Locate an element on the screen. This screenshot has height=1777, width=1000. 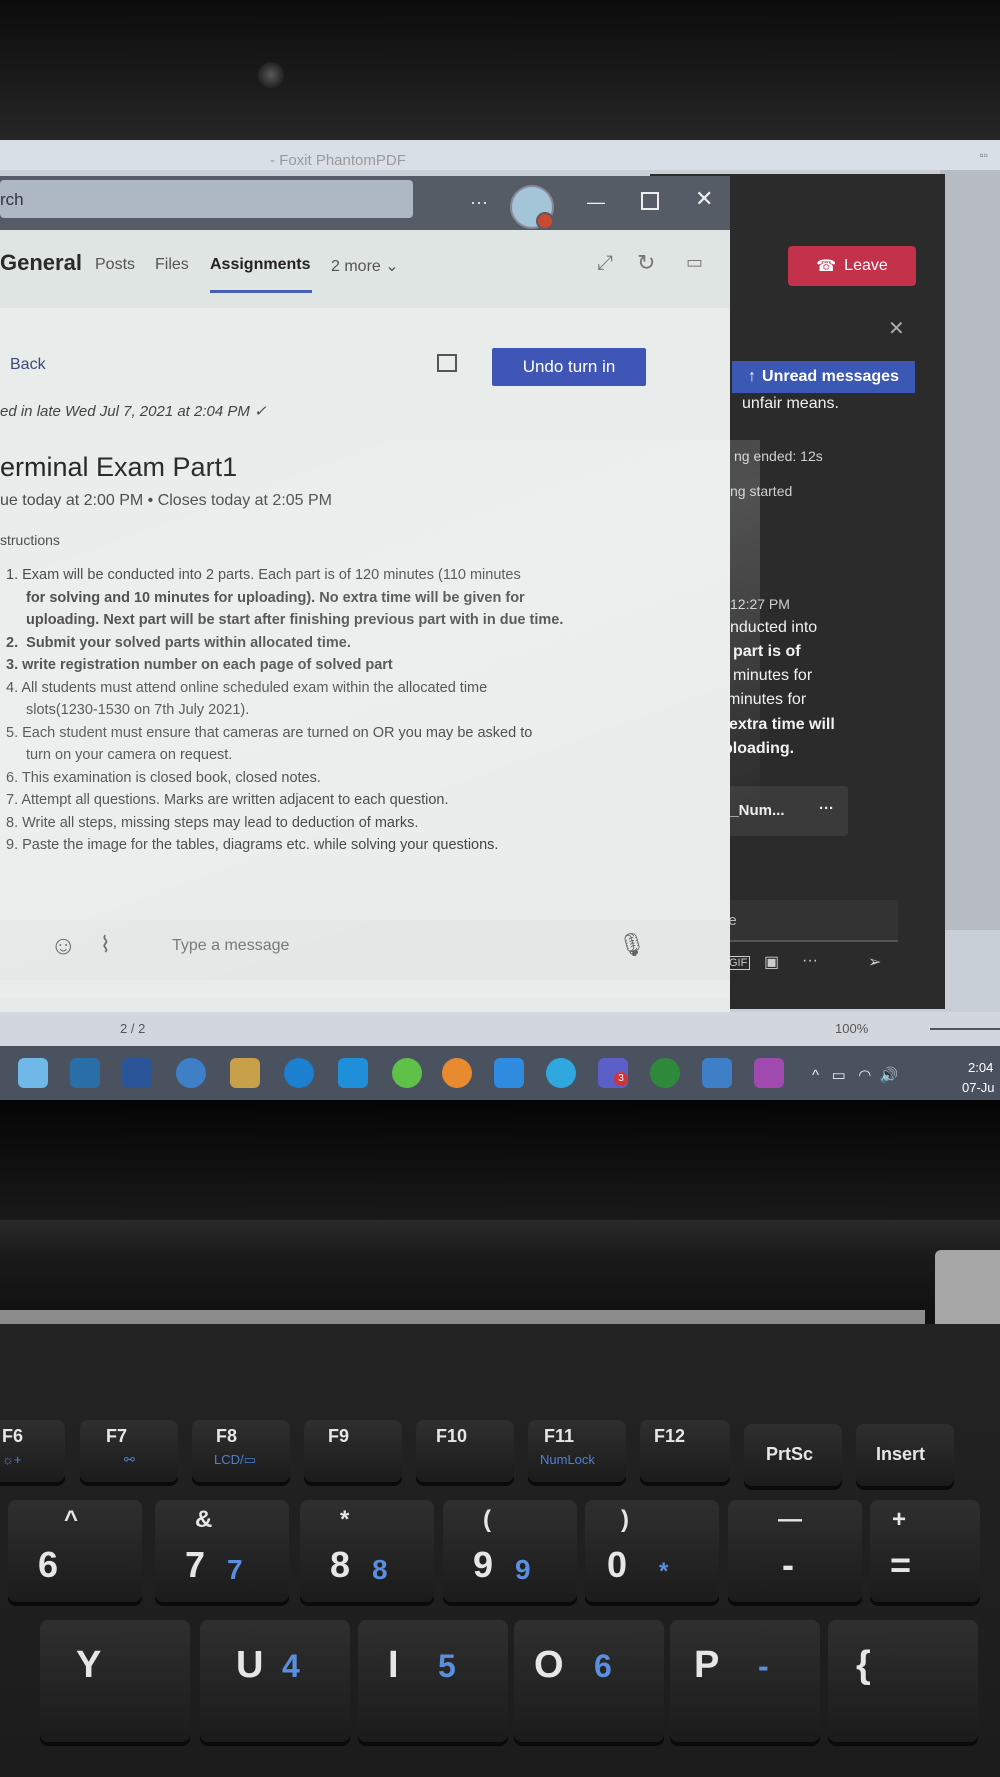
key-6: ^ 6 is located at coordinates (75, 1551).